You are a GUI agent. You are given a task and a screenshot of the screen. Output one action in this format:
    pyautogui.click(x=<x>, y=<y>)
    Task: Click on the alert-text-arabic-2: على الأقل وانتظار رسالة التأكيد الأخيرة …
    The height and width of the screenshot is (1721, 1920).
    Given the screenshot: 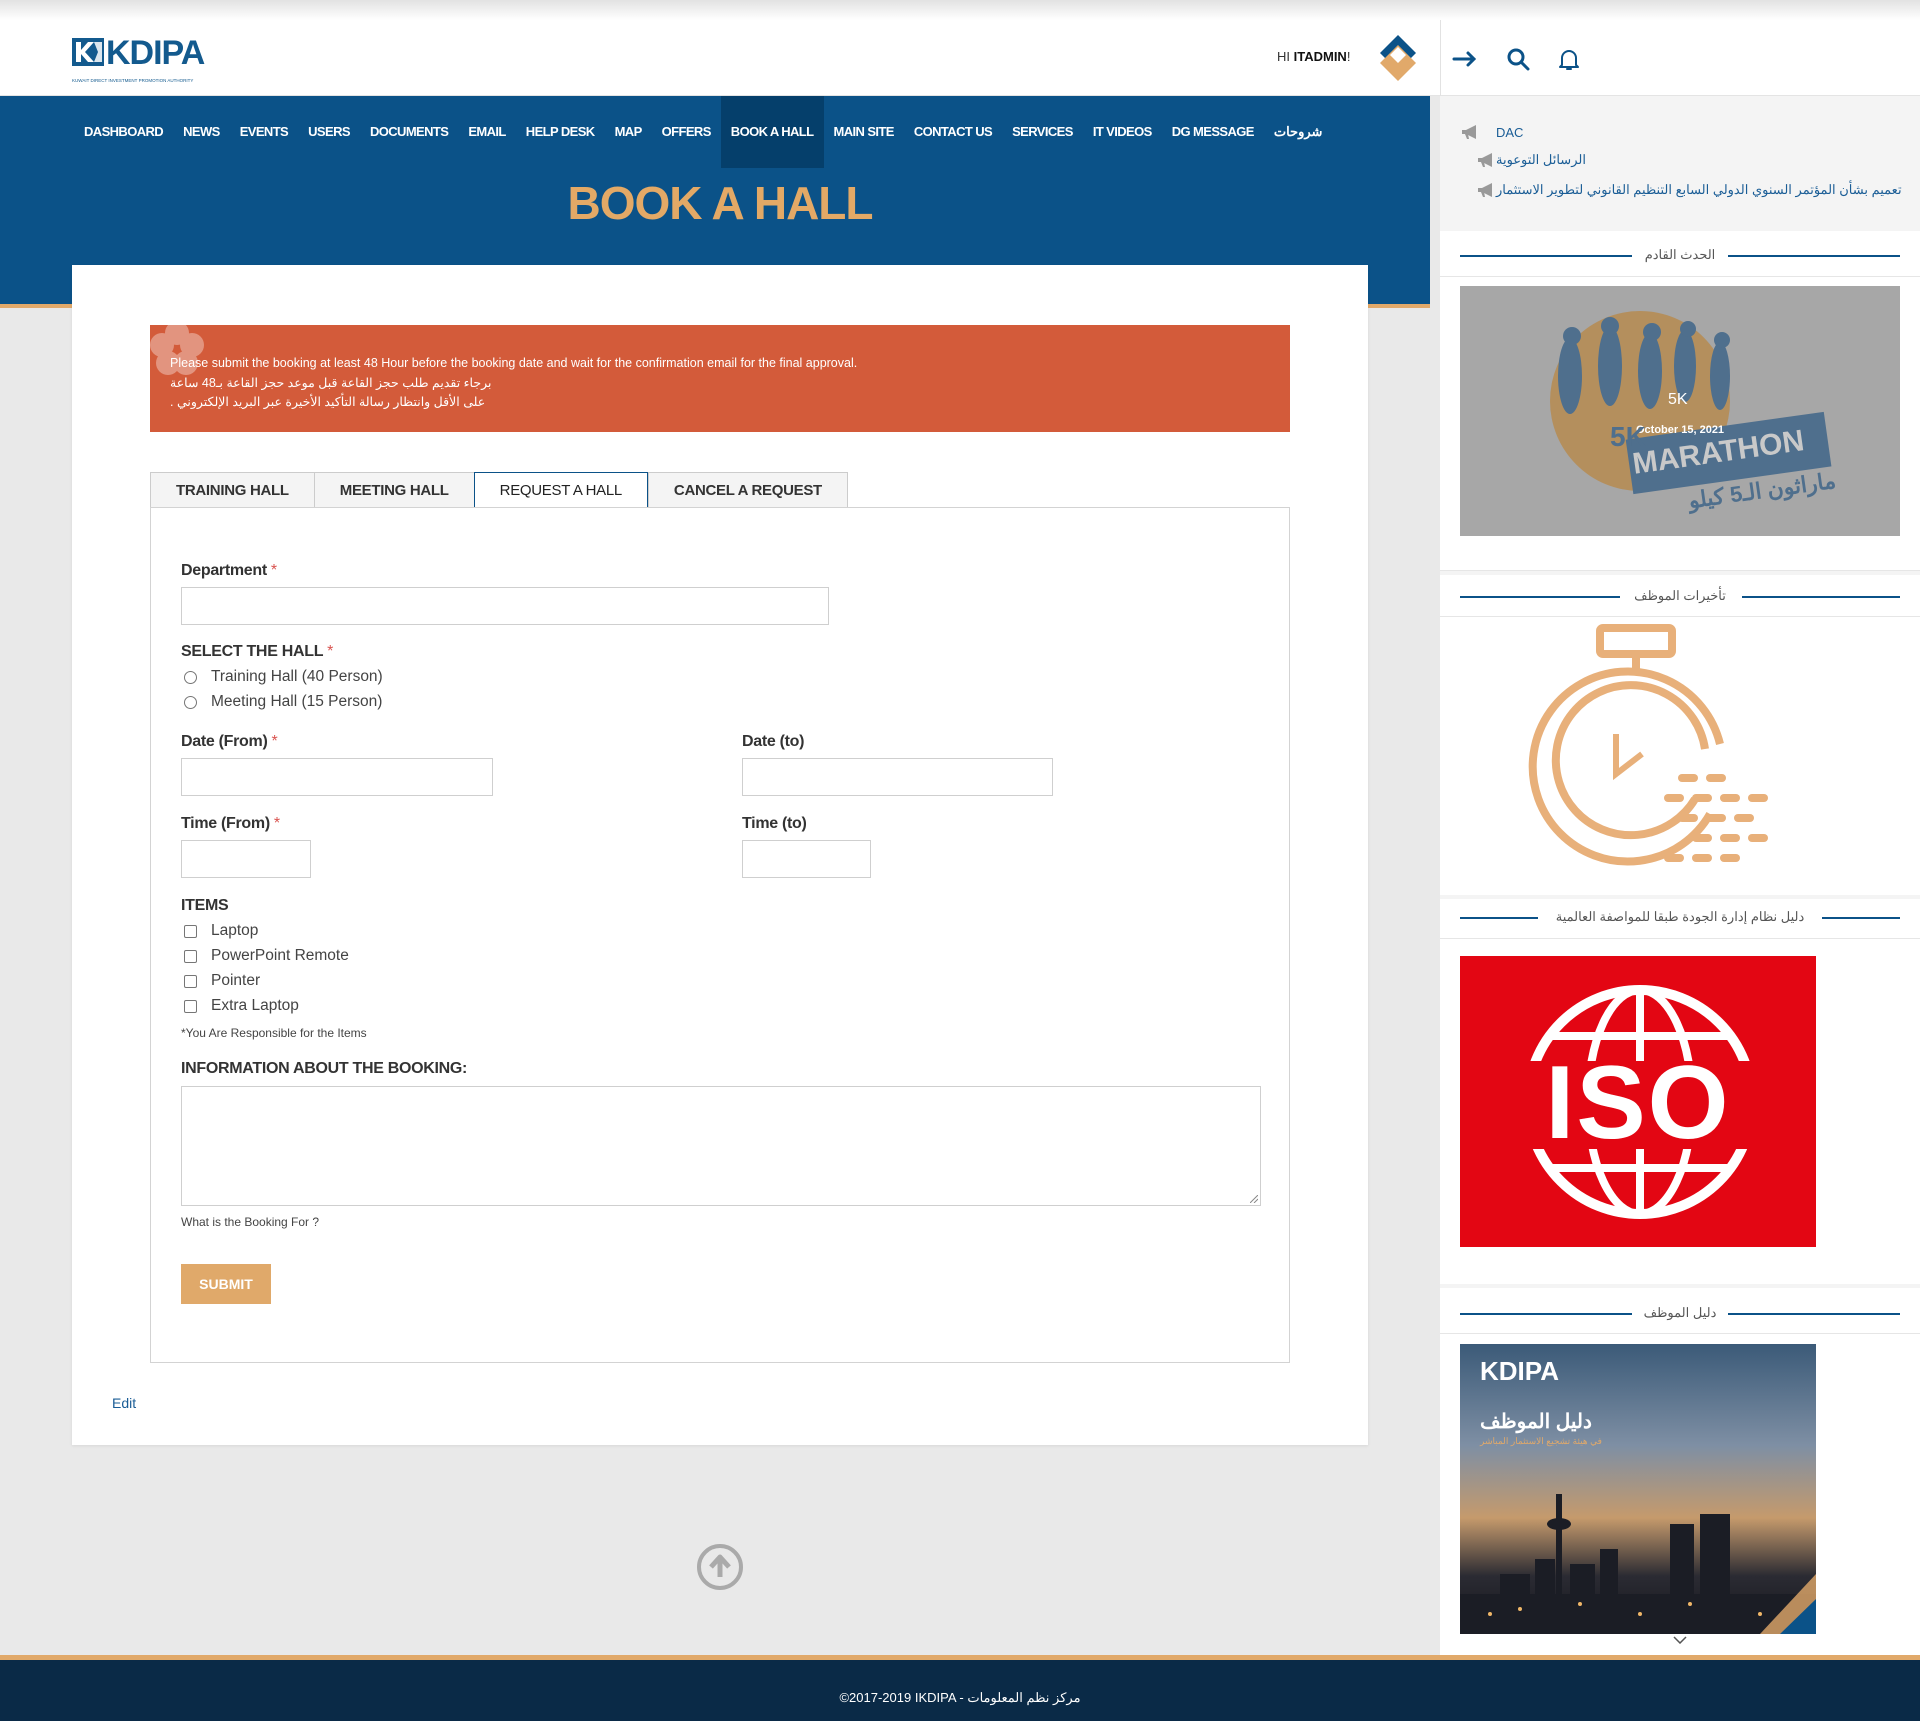 What is the action you would take?
    pyautogui.click(x=328, y=402)
    